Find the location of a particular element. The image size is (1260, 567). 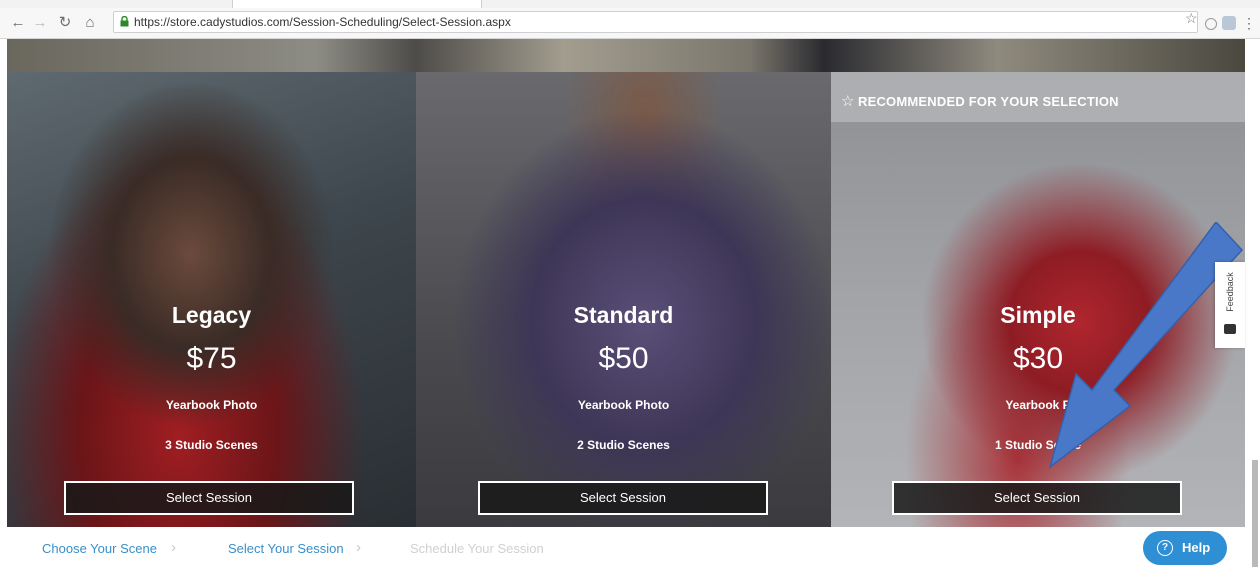

question-icon: ? is located at coordinates (1165, 548).